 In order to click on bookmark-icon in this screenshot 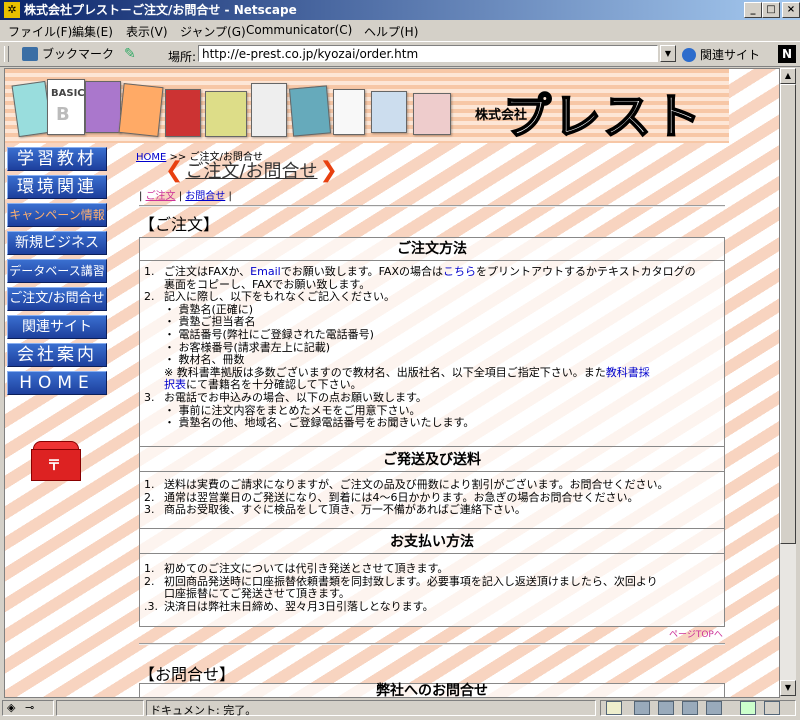, I will do `click(30, 54)`.